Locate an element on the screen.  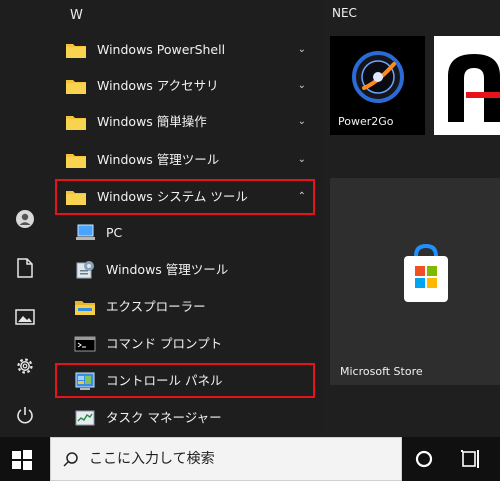
tile-power2go: Power2Go is located at coordinates (377, 85).